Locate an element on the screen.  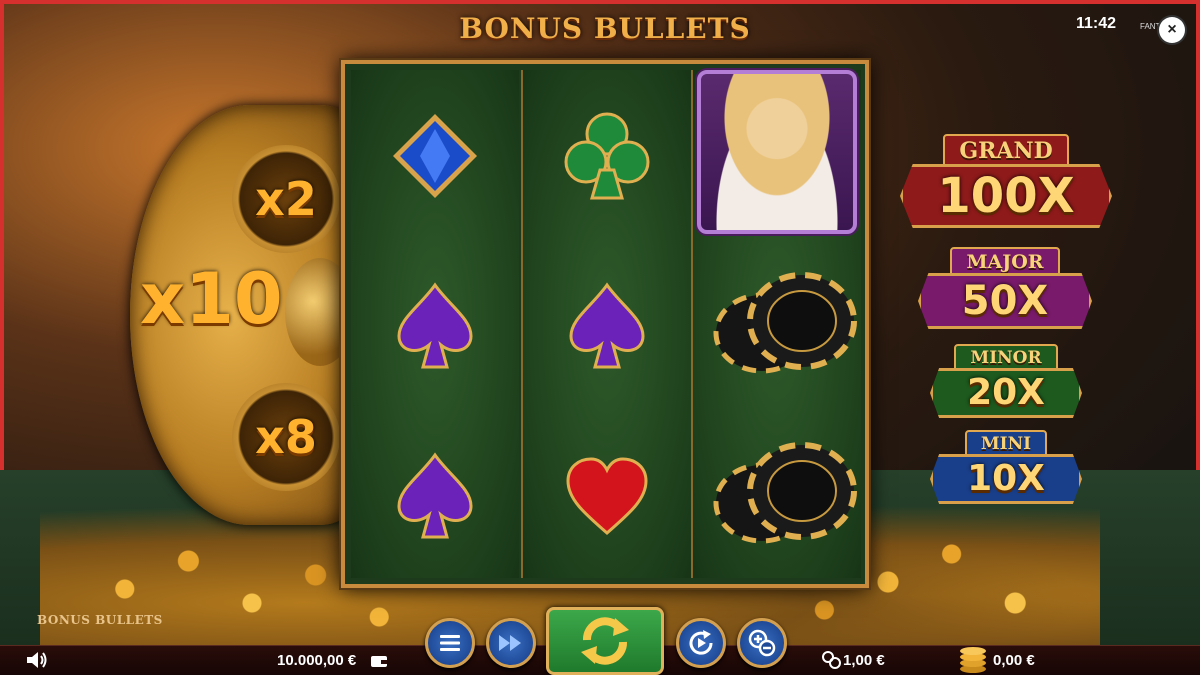
jackpot-grand-label: GRAND is located at coordinates (1006, 151).